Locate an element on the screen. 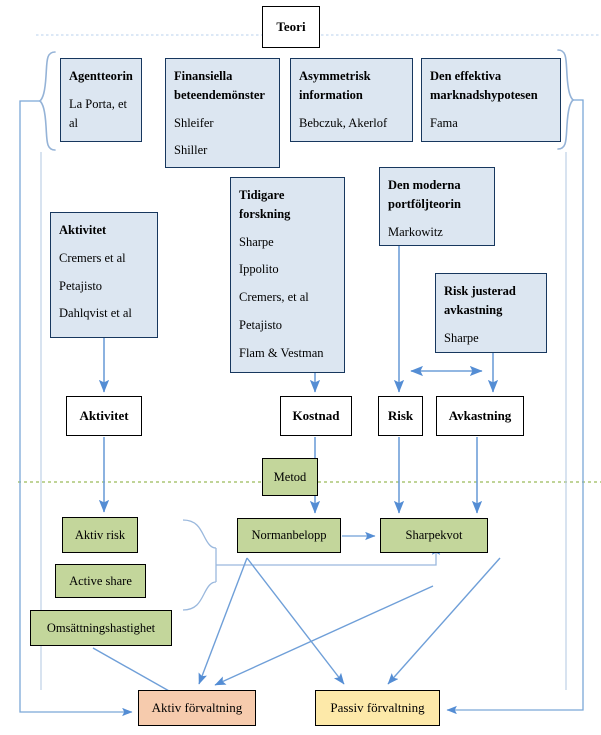  box-metod: Metod is located at coordinates (290, 477).